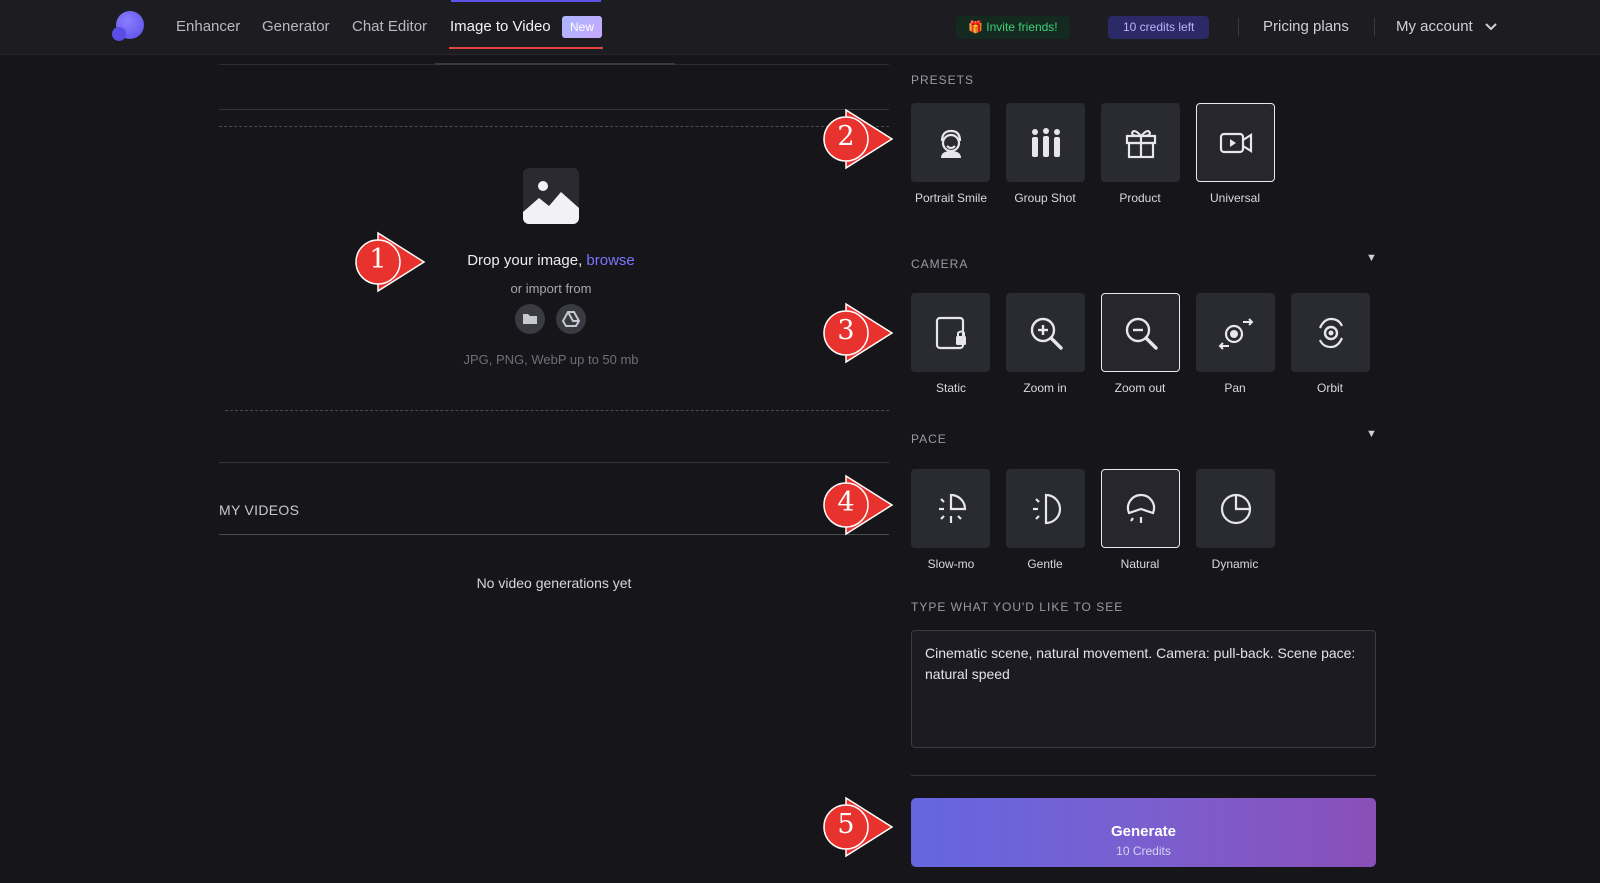 Image resolution: width=1600 pixels, height=883 pixels. I want to click on presets-label: PRESETS, so click(943, 80).